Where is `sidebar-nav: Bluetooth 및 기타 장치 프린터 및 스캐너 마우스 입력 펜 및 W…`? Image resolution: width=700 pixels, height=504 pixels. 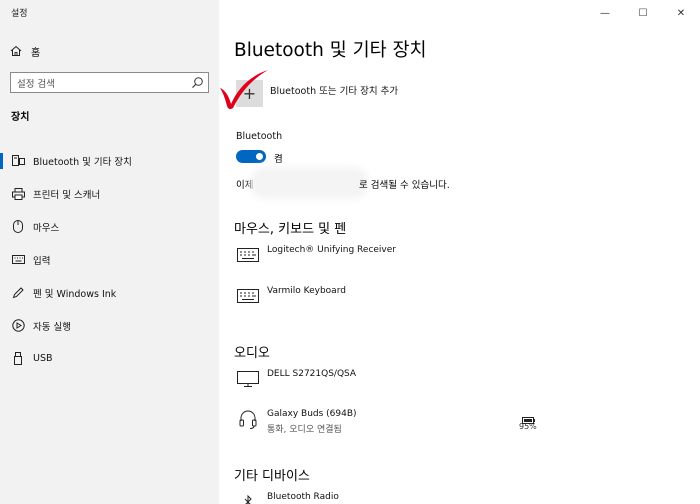 sidebar-nav: Bluetooth 및 기타 장치 프린터 및 스캐너 마우스 입력 펜 및 W… is located at coordinates (109, 259).